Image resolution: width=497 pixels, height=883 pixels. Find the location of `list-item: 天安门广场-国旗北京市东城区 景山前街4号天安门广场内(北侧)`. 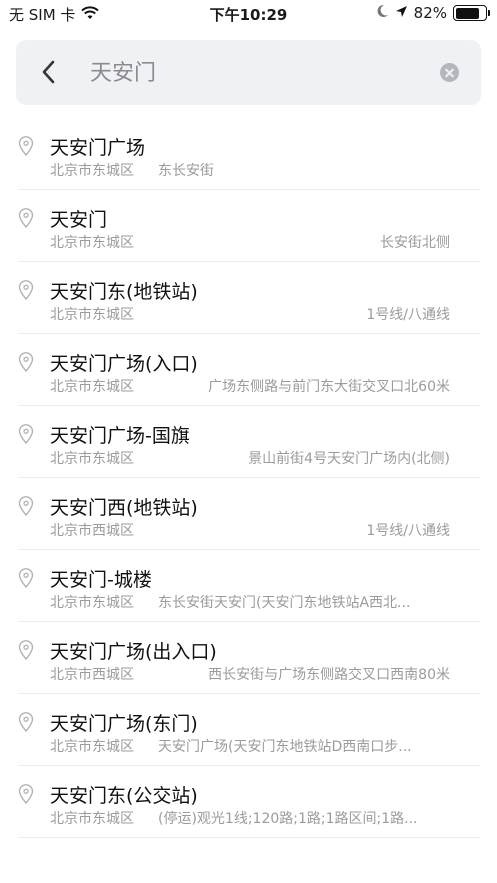

list-item: 天安门广场-国旗北京市东城区 景山前街4号天安门广场内(北侧) is located at coordinates (249, 442).